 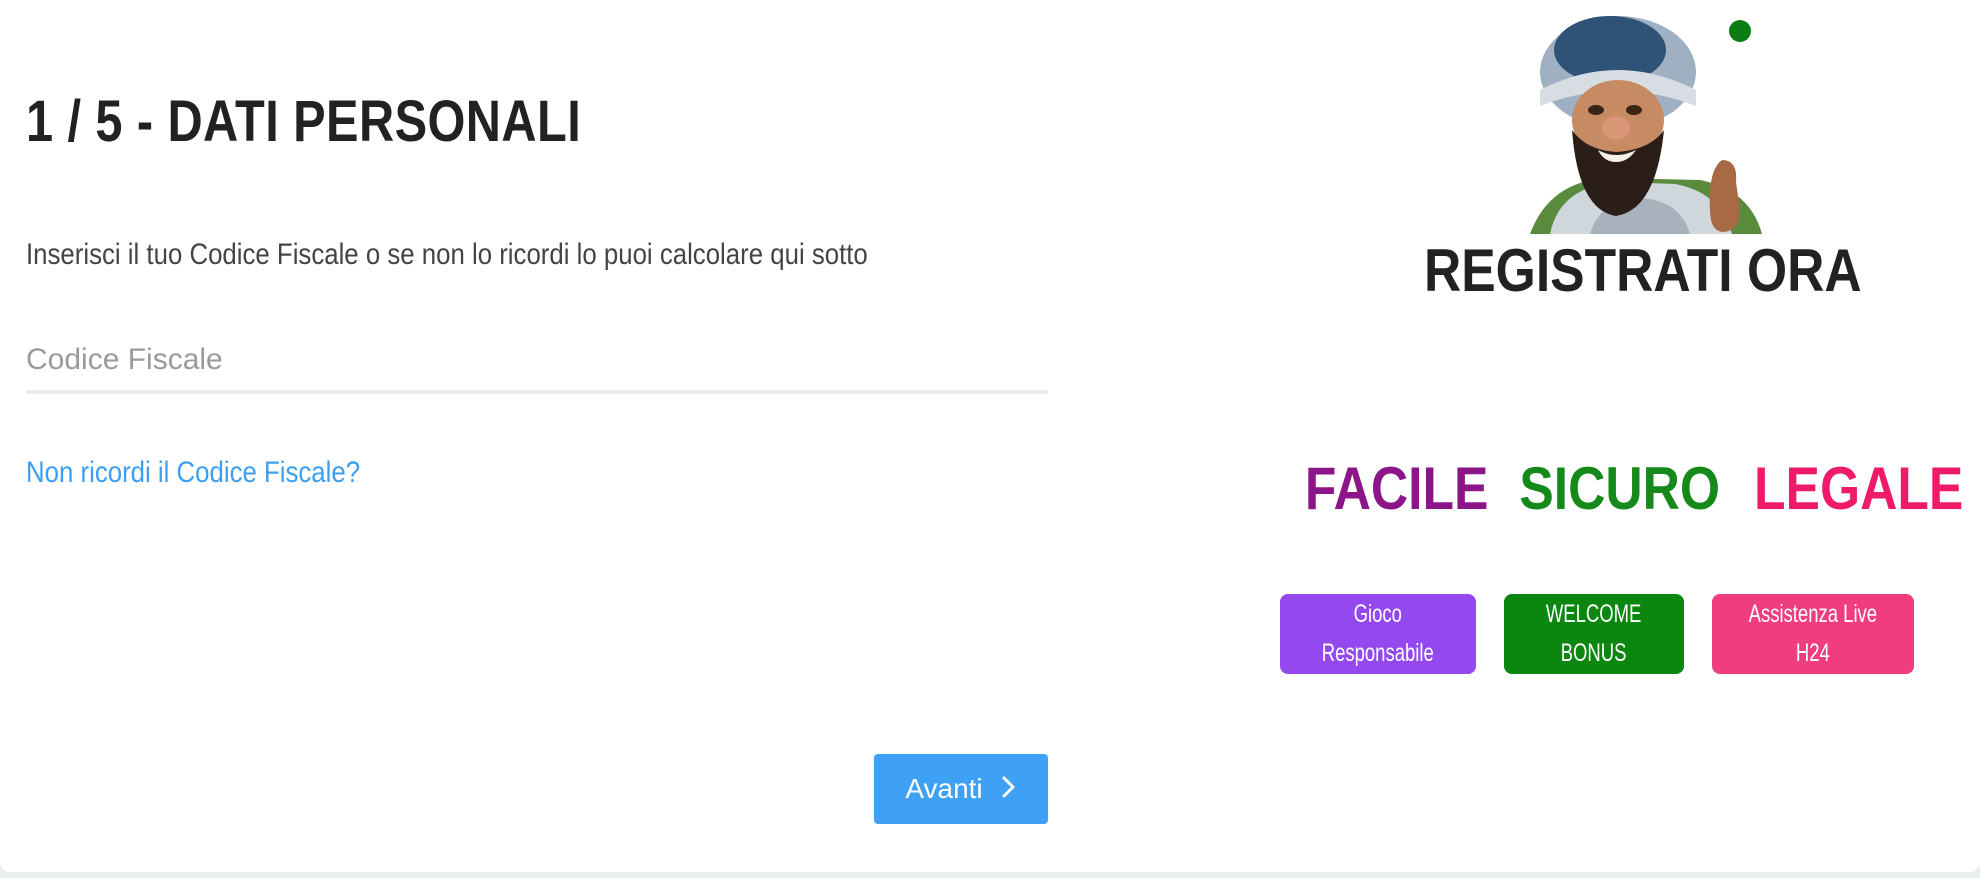 What do you see at coordinates (1813, 653) in the screenshot?
I see `badge-line: H24` at bounding box center [1813, 653].